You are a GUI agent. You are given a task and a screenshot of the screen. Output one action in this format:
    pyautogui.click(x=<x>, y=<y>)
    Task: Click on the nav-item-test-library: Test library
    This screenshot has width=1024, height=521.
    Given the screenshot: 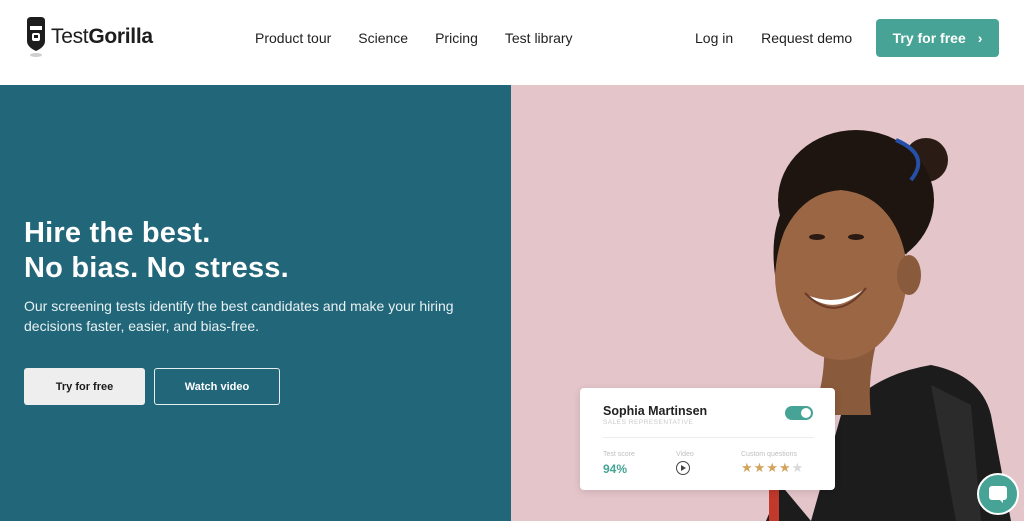 What is the action you would take?
    pyautogui.click(x=539, y=38)
    